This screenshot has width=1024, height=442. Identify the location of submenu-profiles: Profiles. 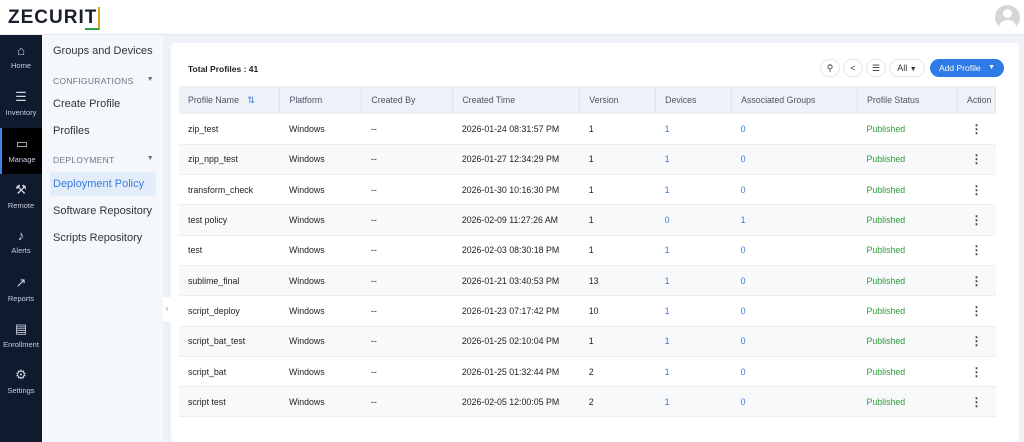
(71, 131).